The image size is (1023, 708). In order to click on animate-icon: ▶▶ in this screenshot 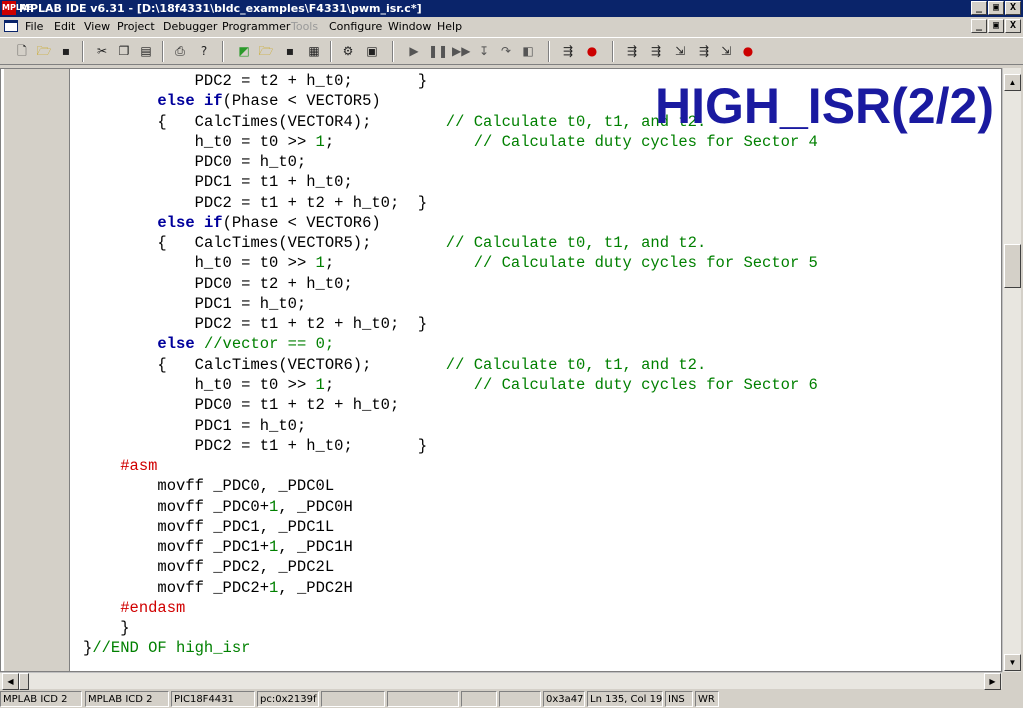, I will do `click(461, 51)`.